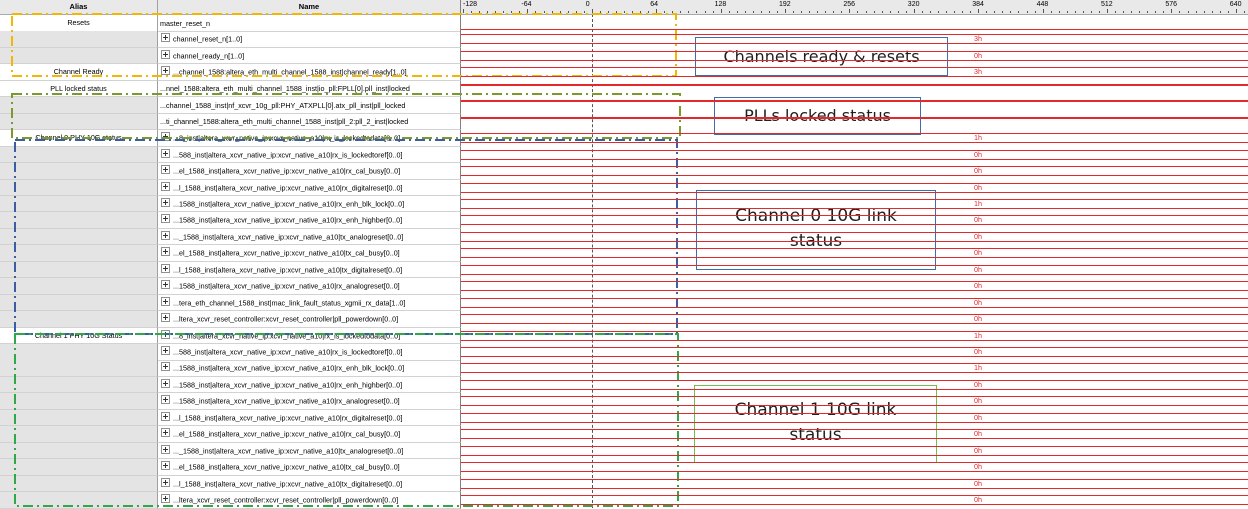  Describe the element at coordinates (309, 23) in the screenshot. I see `signal-name: master_reset_n` at that location.